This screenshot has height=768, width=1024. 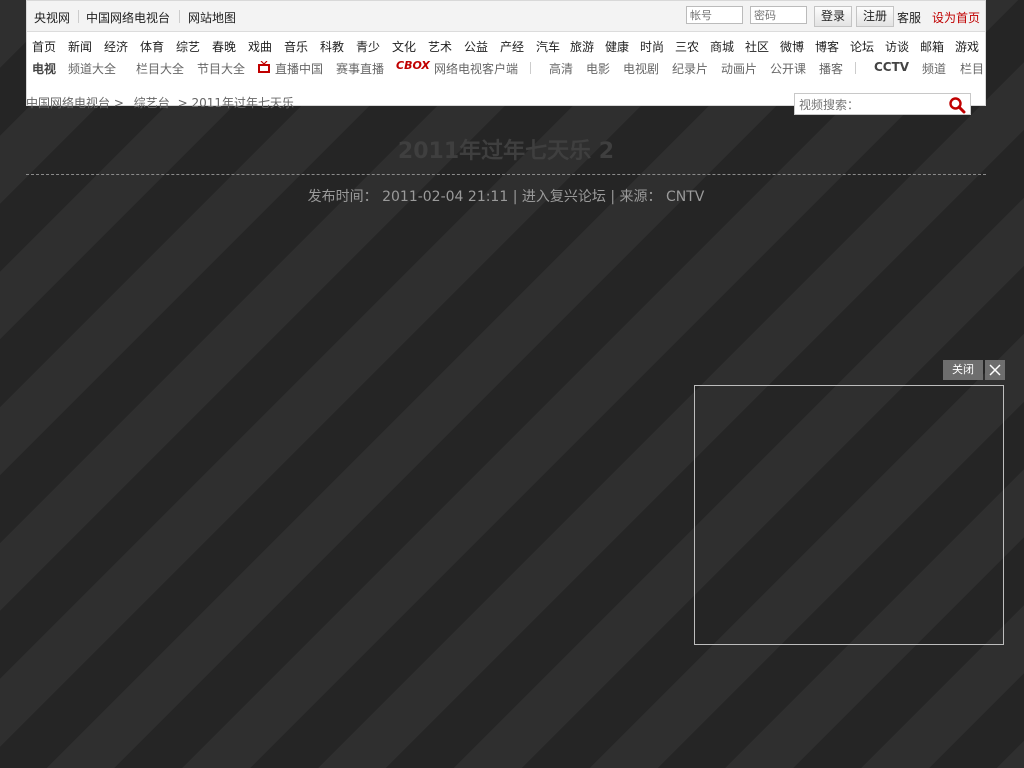 What do you see at coordinates (582, 46) in the screenshot?
I see `nav-item: 旅游` at bounding box center [582, 46].